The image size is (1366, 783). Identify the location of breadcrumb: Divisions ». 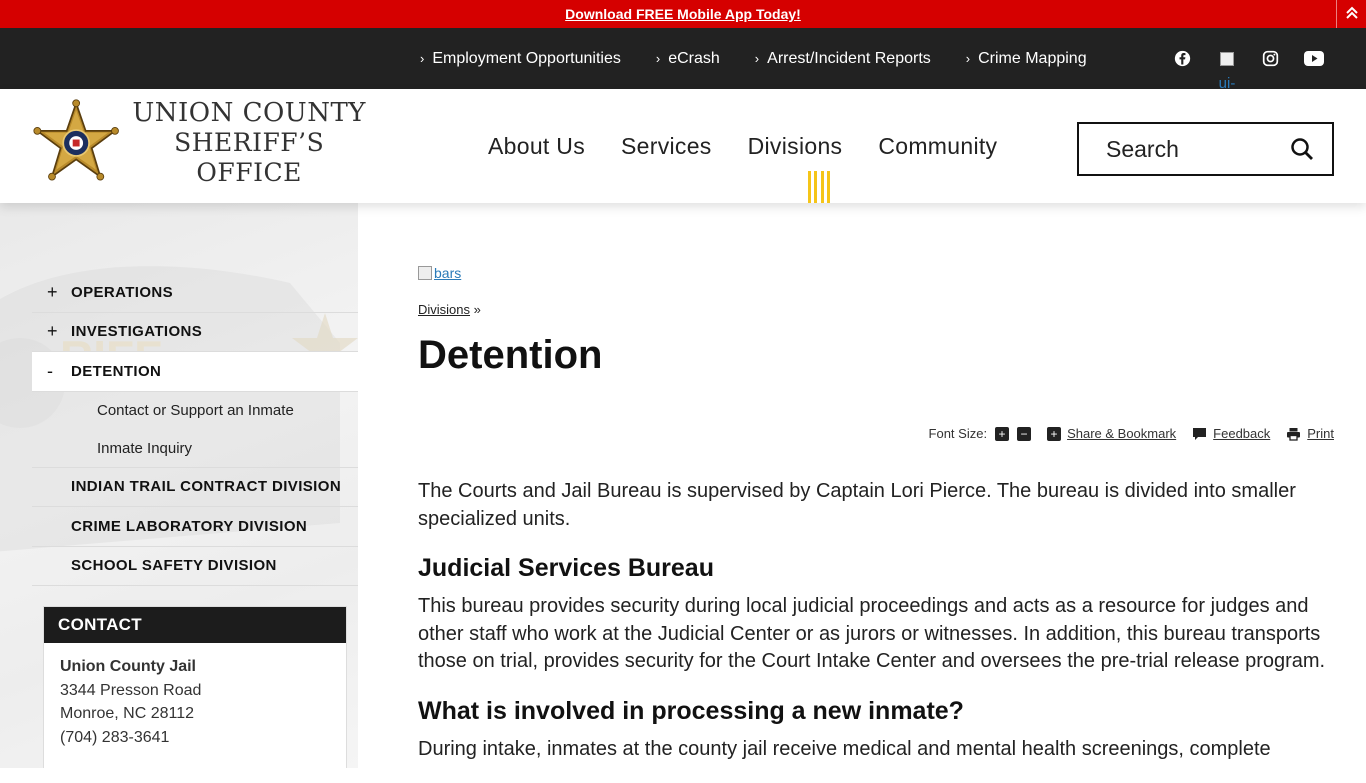
(449, 309).